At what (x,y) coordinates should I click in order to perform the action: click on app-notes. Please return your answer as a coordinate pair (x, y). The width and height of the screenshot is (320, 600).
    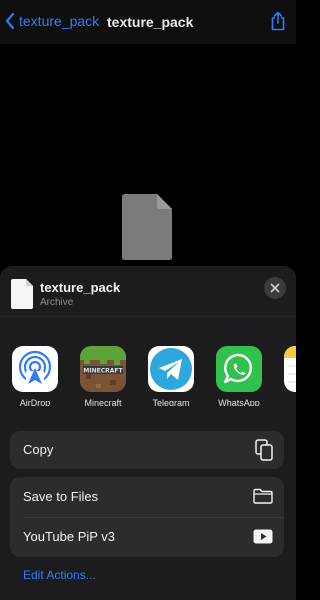
    Looking at the image, I should click on (286, 369).